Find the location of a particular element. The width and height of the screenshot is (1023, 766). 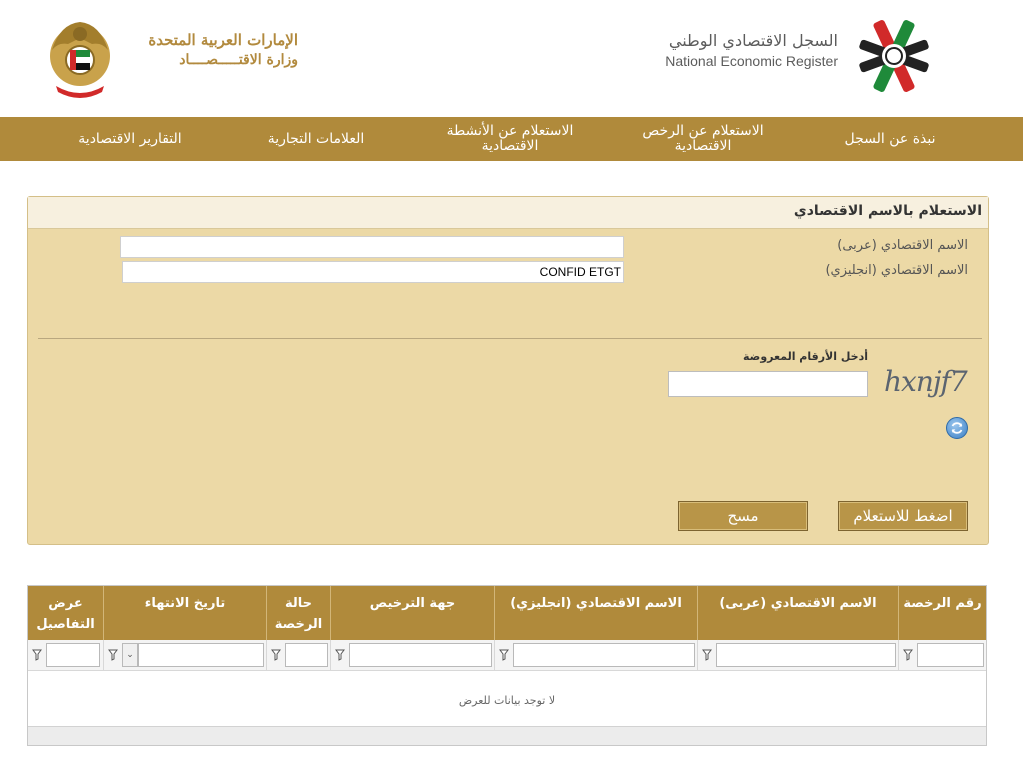

captcha-input is located at coordinates (768, 384).